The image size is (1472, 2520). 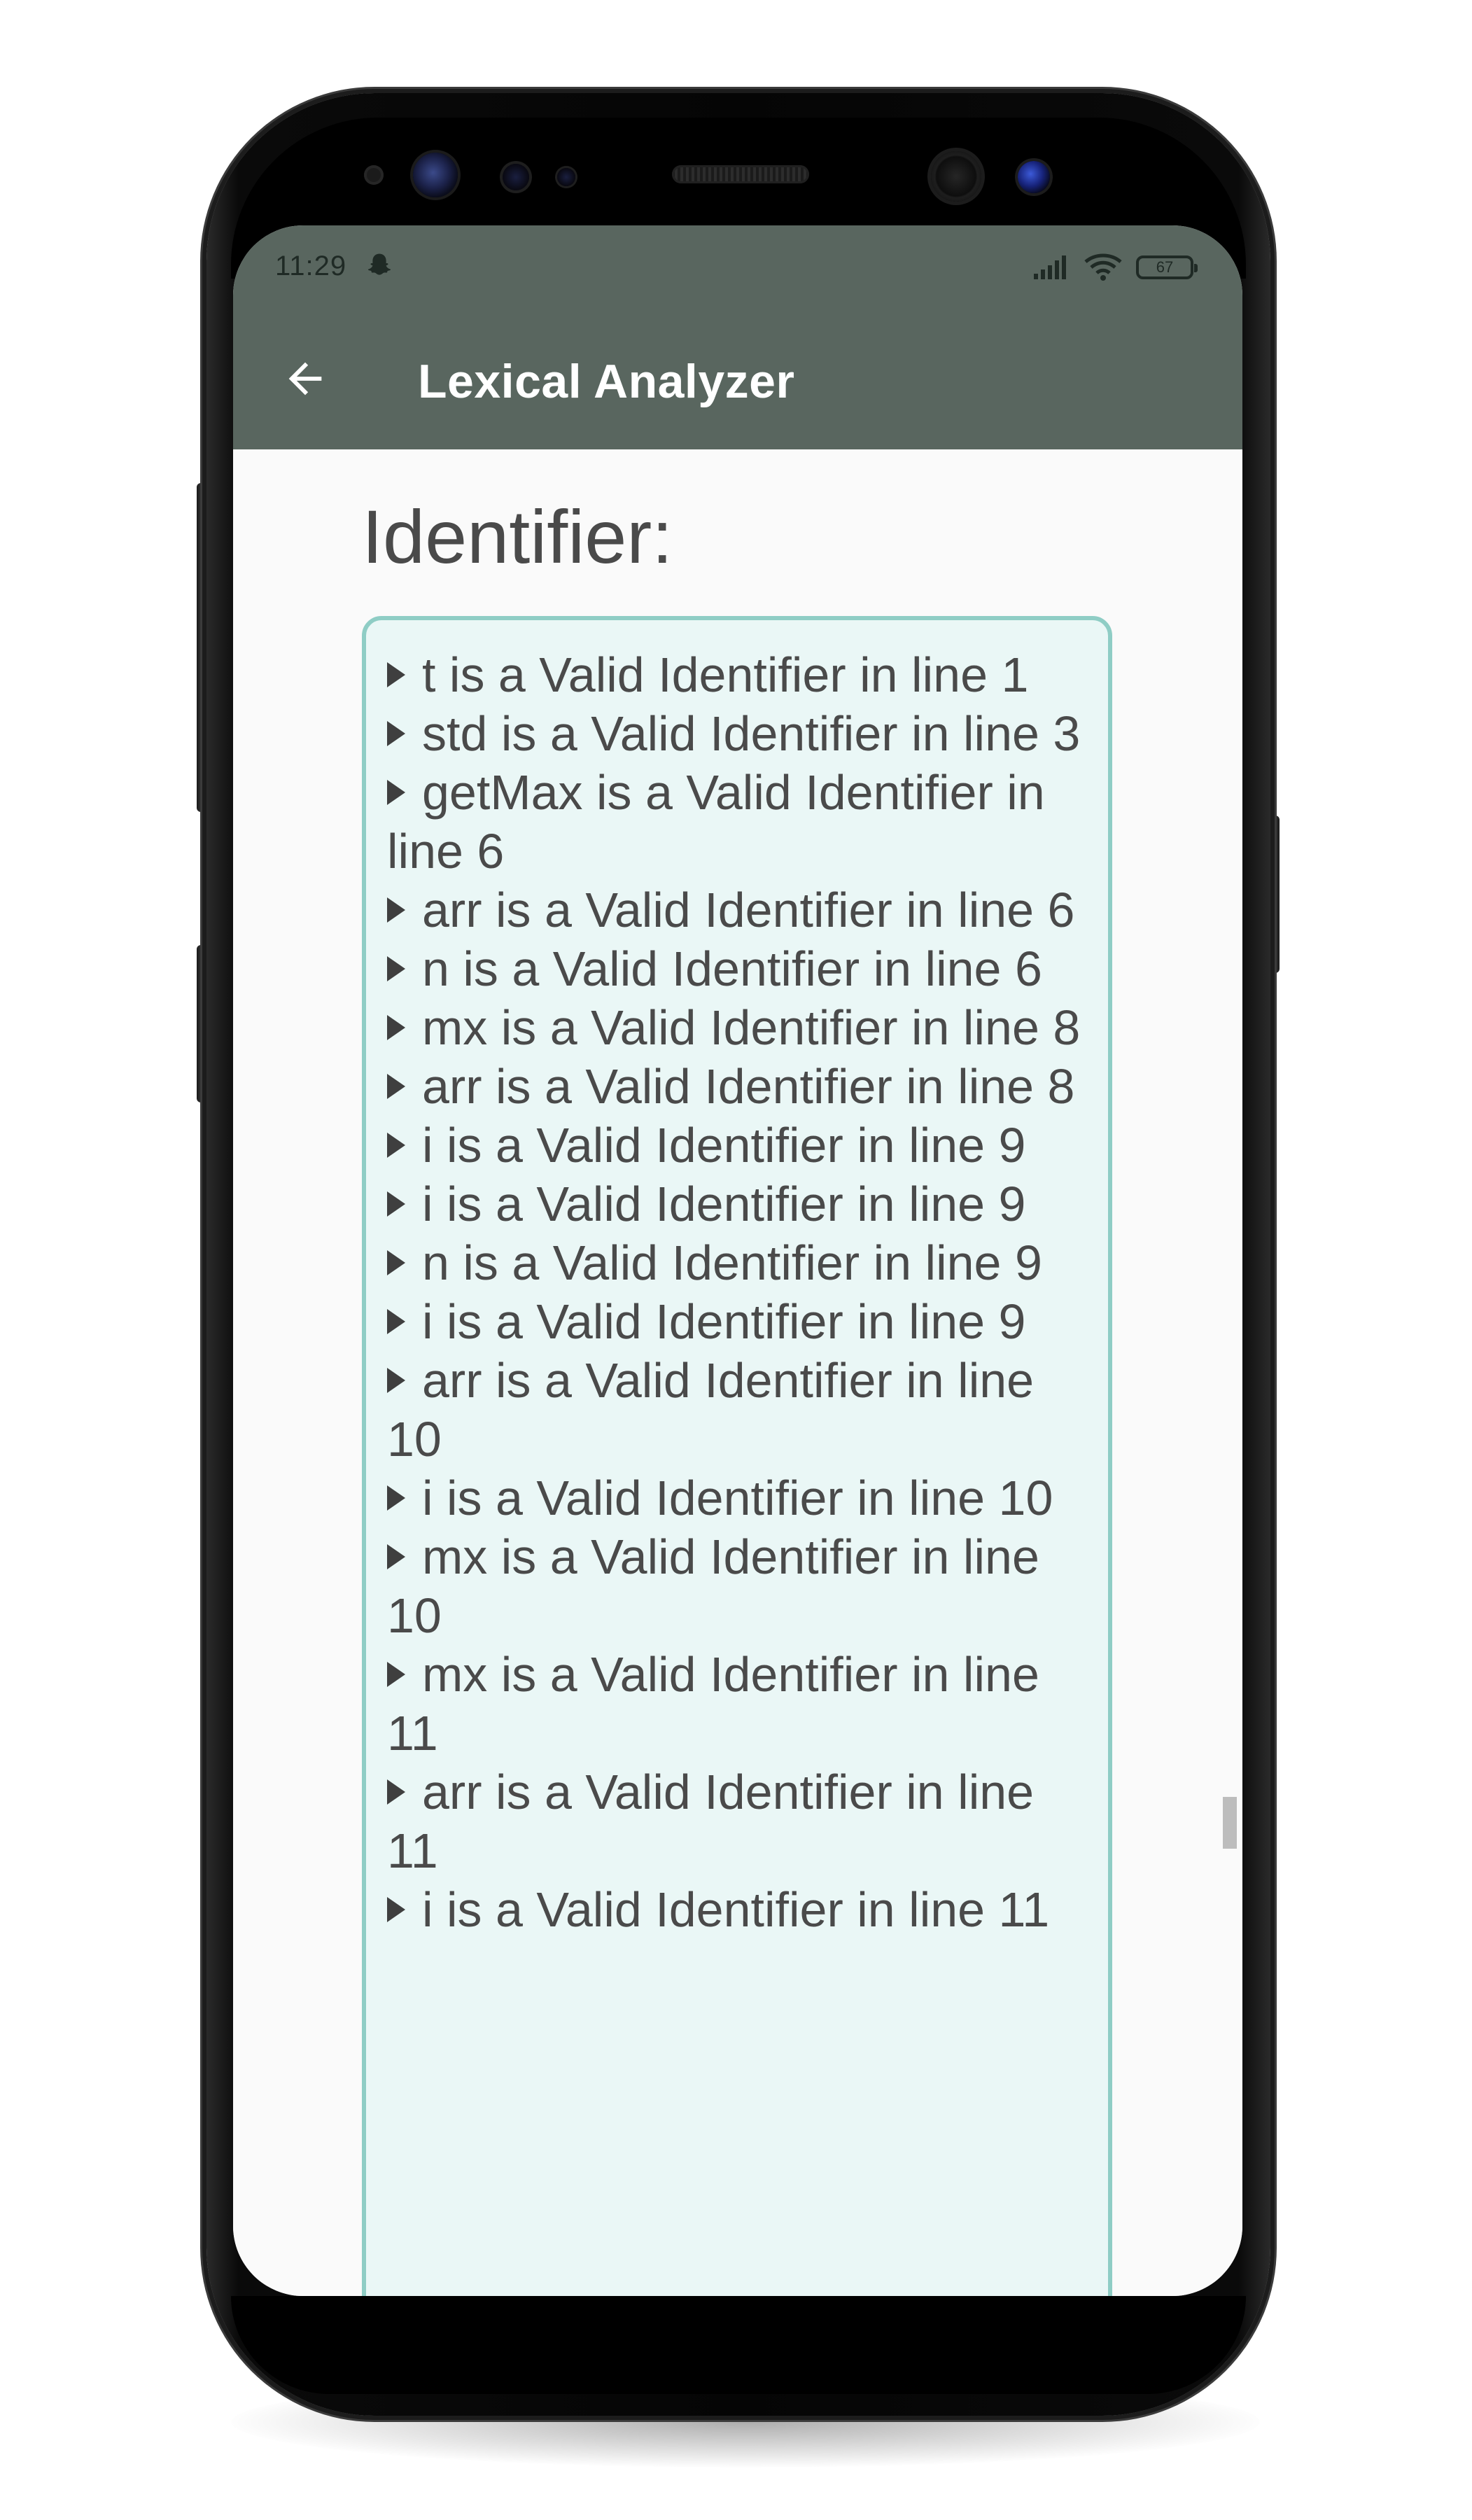 I want to click on app-bar: Lexical Analyzer, so click(x=737, y=378).